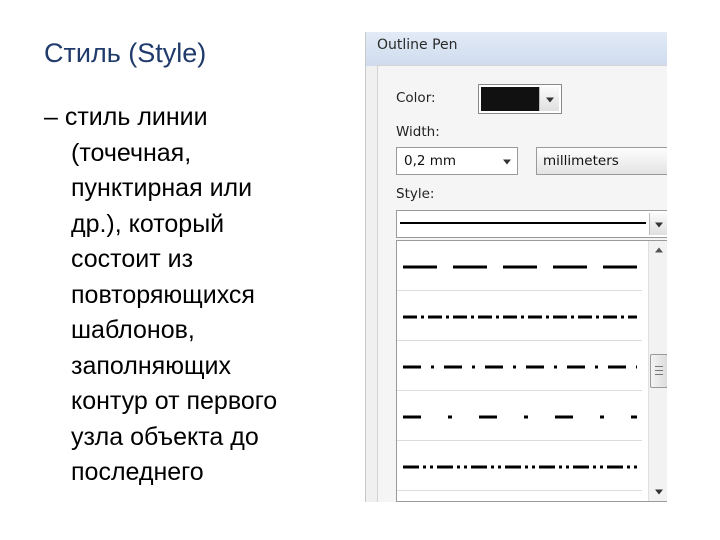 The image size is (720, 540). Describe the element at coordinates (417, 45) in the screenshot. I see `dialog-title: Outline Pen` at that location.